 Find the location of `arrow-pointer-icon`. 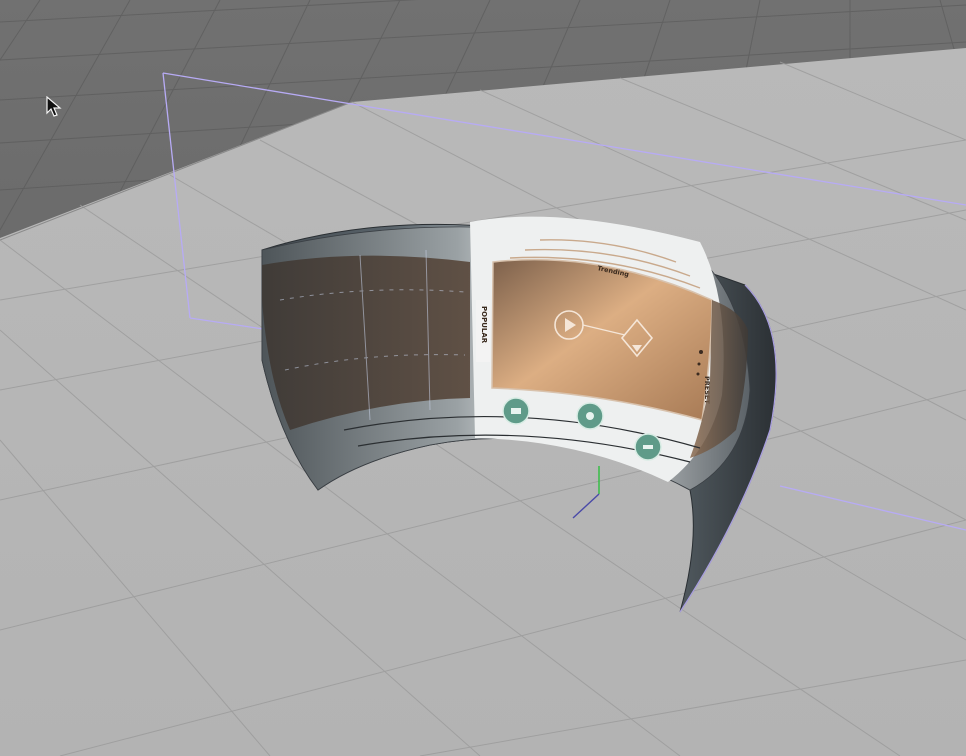

arrow-pointer-icon is located at coordinates (54, 106).